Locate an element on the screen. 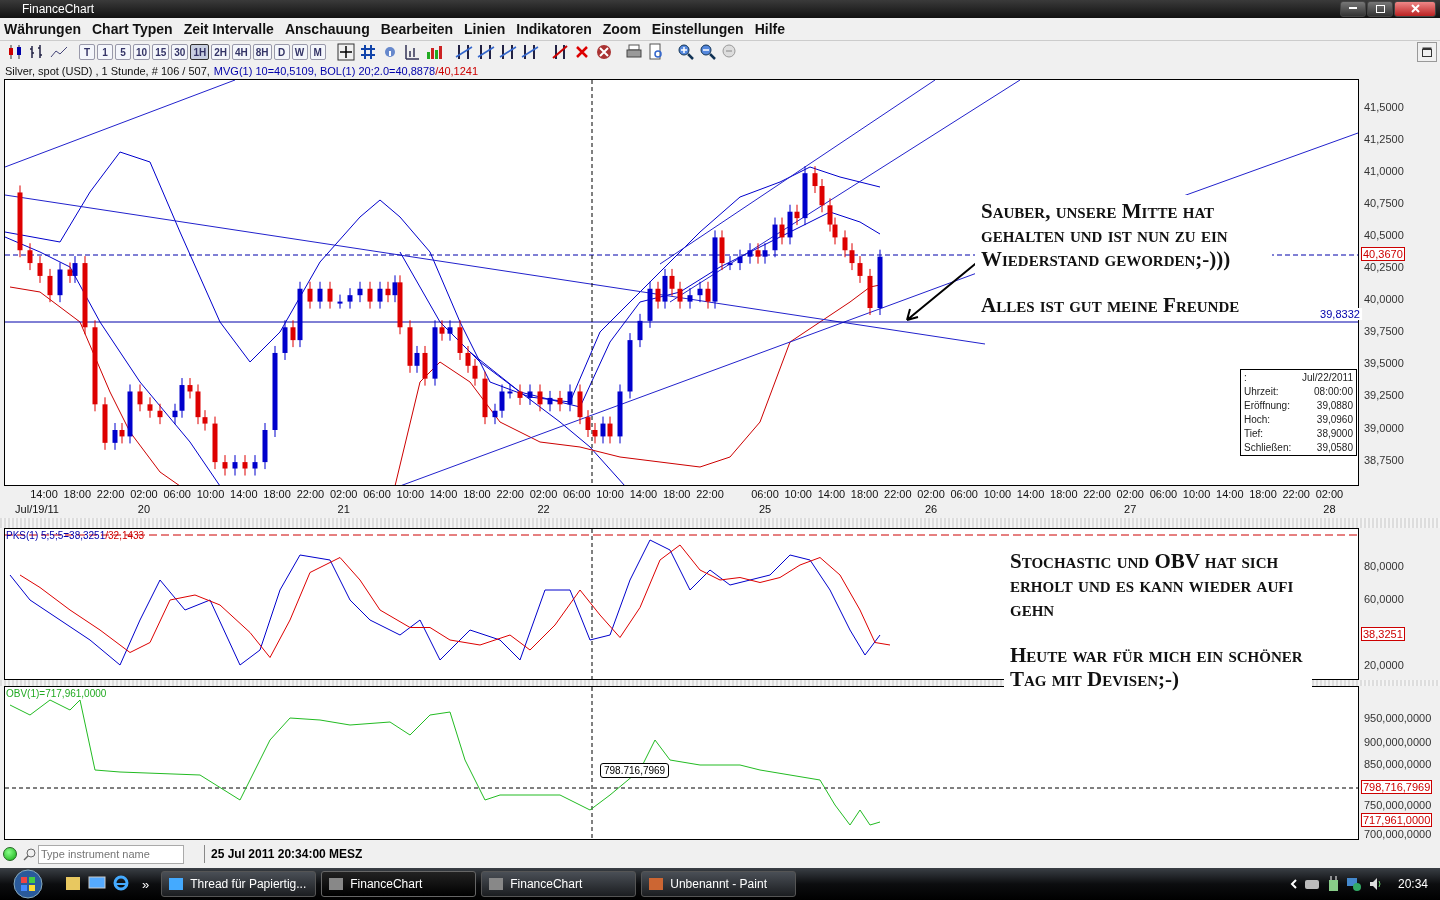  restore-panel-button is located at coordinates (1427, 52).